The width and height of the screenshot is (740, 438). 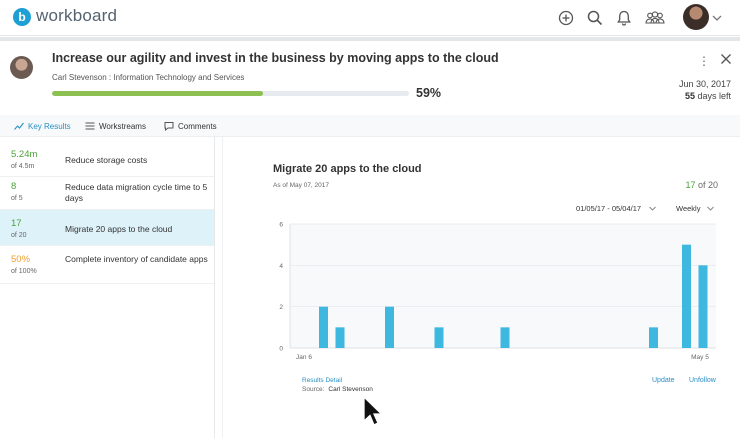 What do you see at coordinates (704, 61) in the screenshot?
I see `more-options-icon: ⋮` at bounding box center [704, 61].